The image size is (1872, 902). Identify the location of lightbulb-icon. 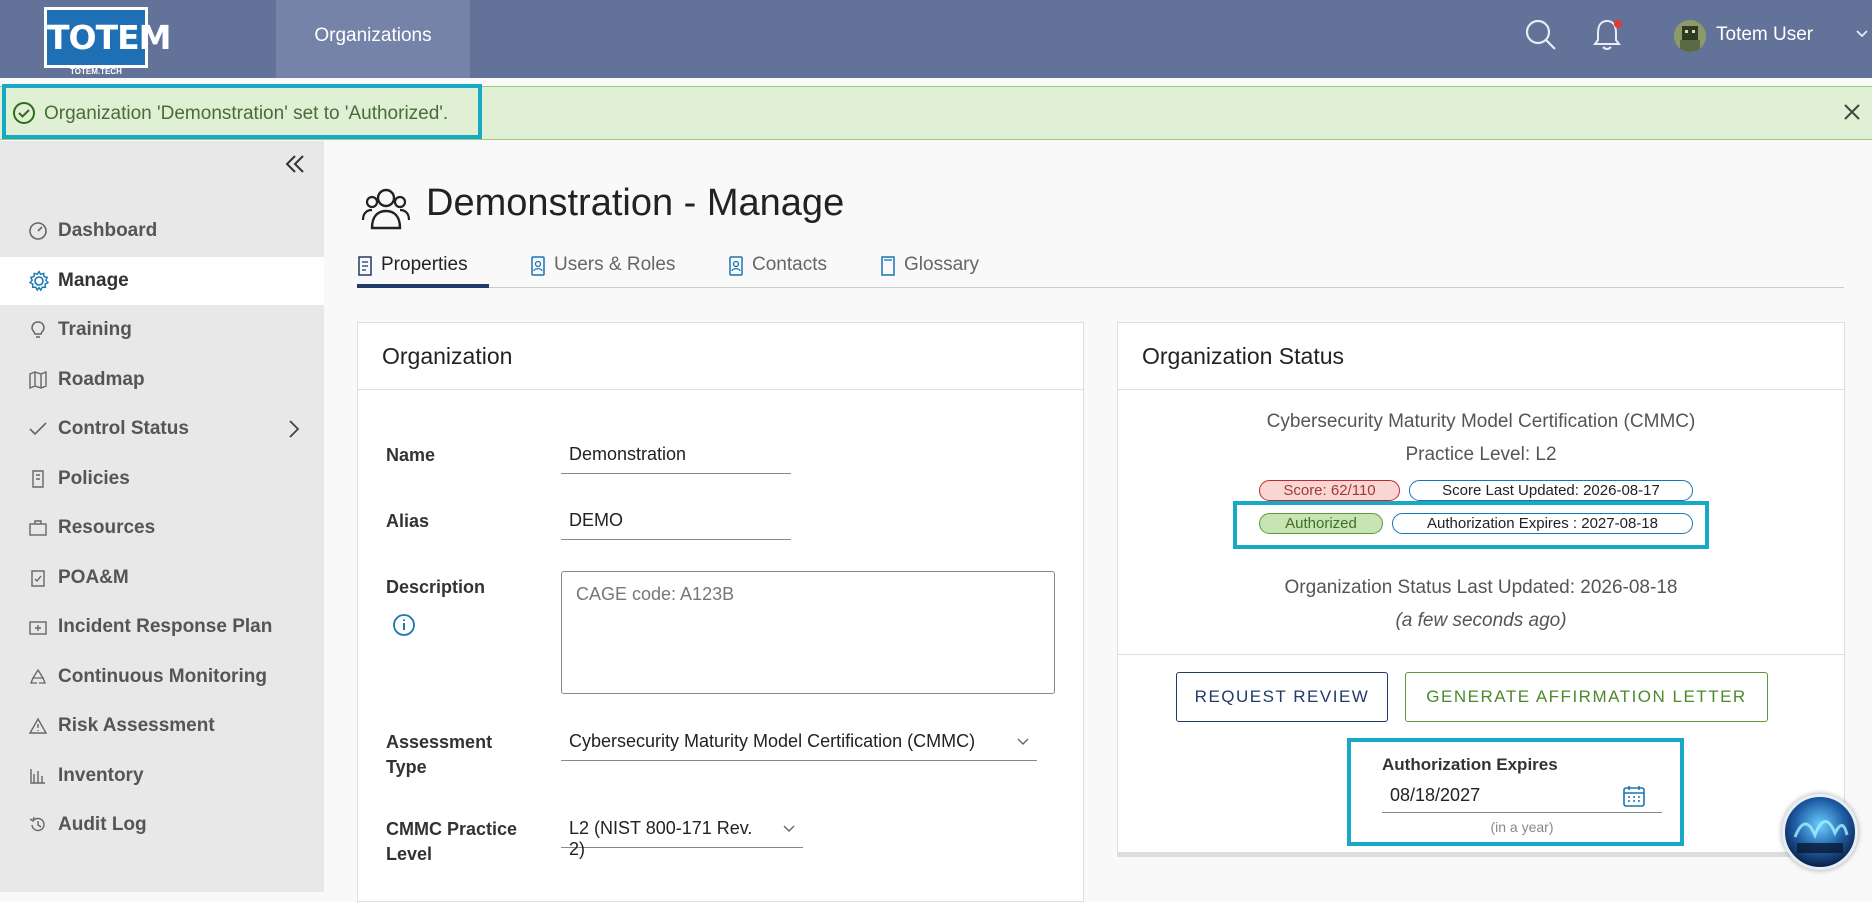
(39, 330).